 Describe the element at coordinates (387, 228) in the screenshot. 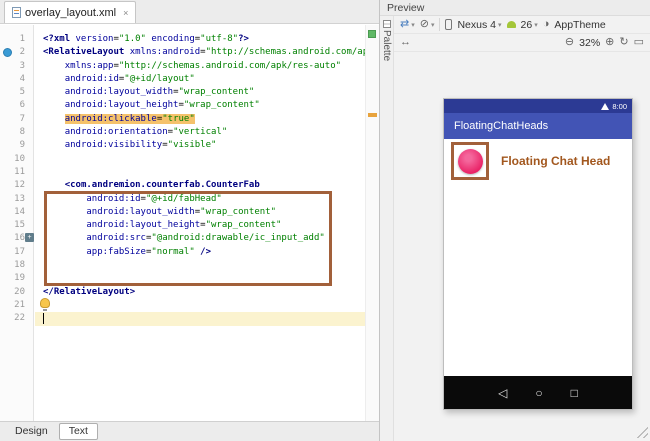

I see `palette-tool-button: Palette` at that location.